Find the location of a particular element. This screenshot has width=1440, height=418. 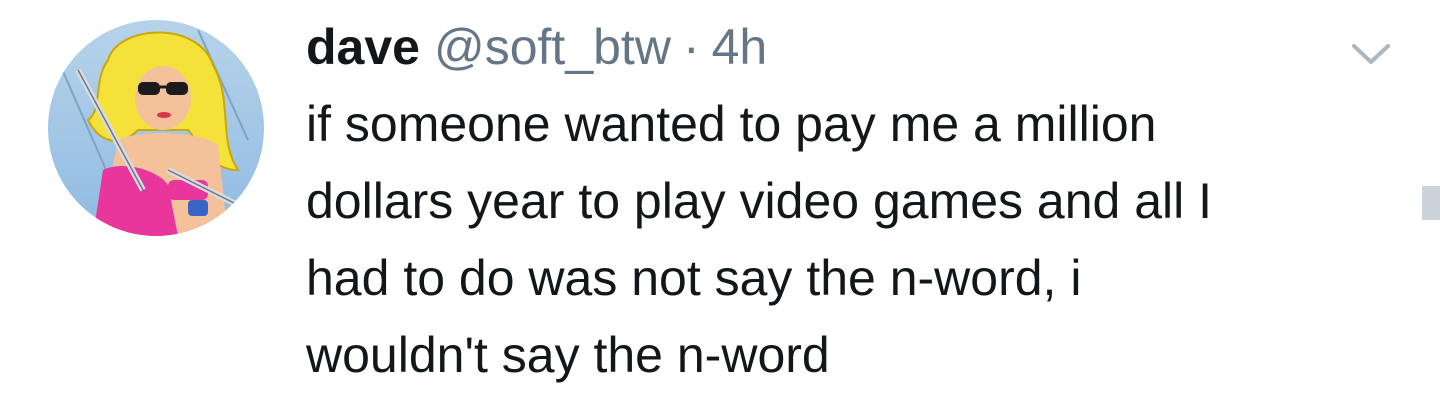

scrollbar-thumb is located at coordinates (1431, 203).